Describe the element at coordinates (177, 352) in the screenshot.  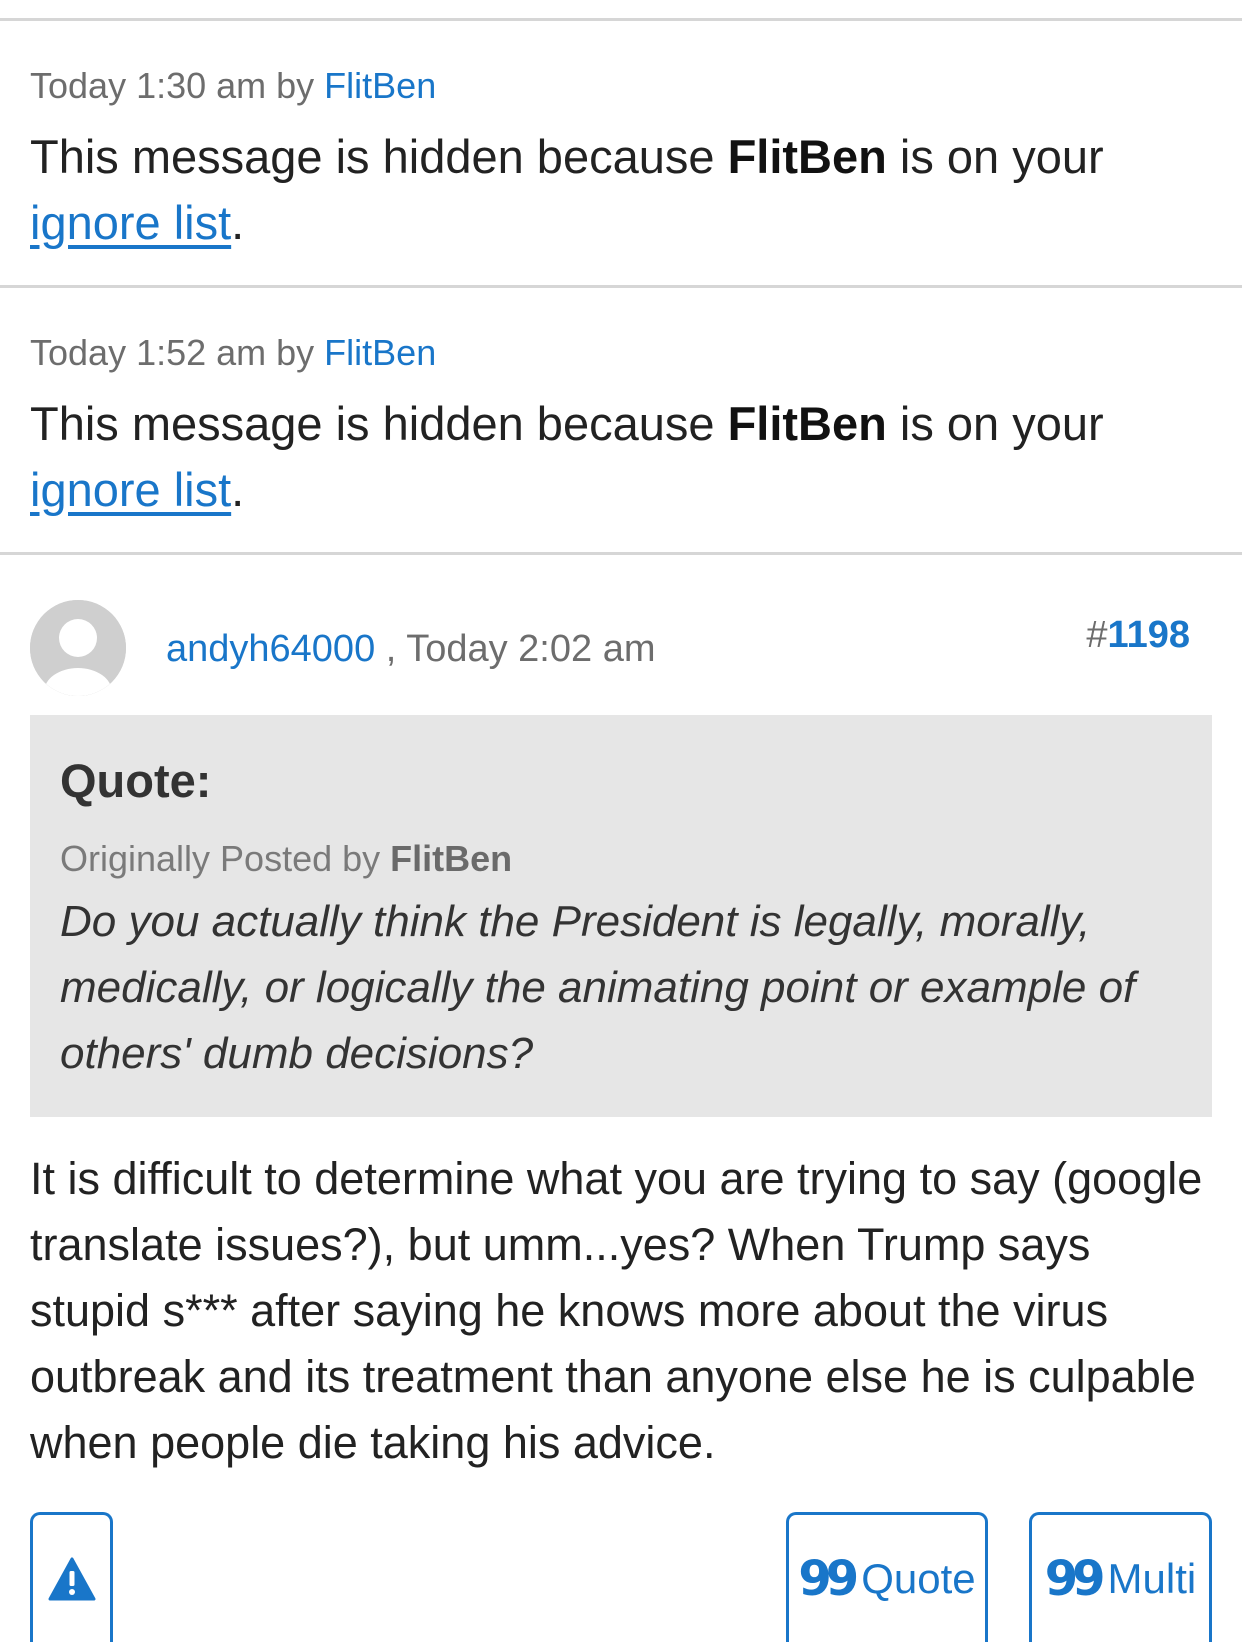
I see `post-time: Today 1:52 am by` at that location.